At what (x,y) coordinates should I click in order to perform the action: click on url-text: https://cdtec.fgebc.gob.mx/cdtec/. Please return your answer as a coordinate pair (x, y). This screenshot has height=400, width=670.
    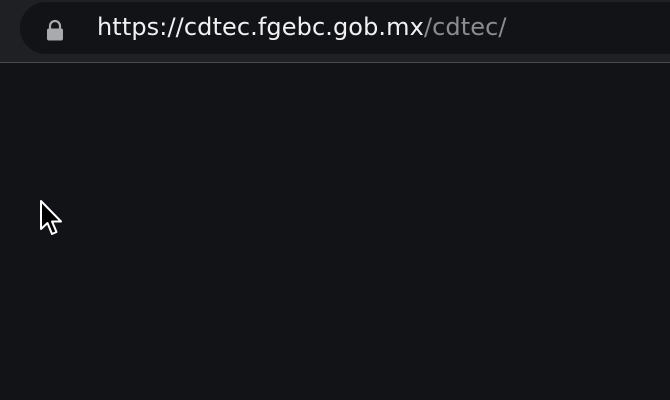
    Looking at the image, I should click on (302, 27).